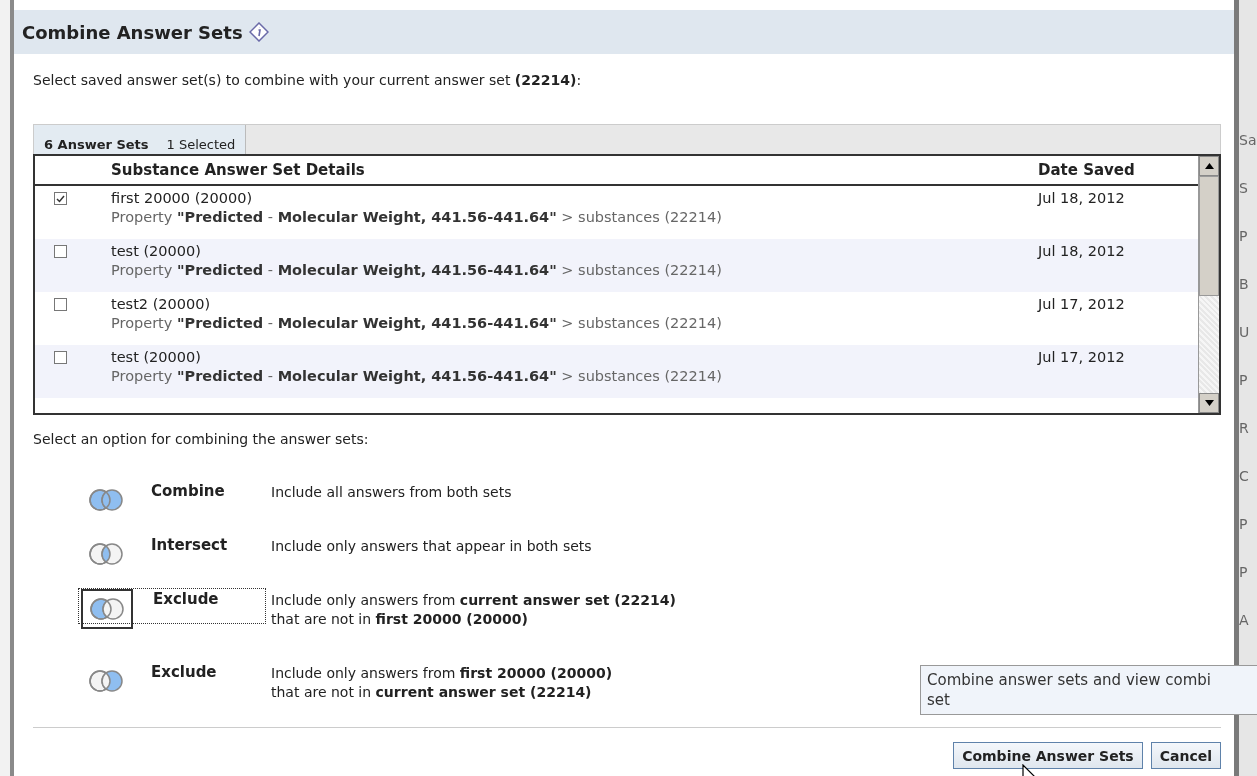 This screenshot has height=776, width=1257. Describe the element at coordinates (140, 139) in the screenshot. I see `answer-sets-tab: 6 Answer Sets 1 Selected` at that location.